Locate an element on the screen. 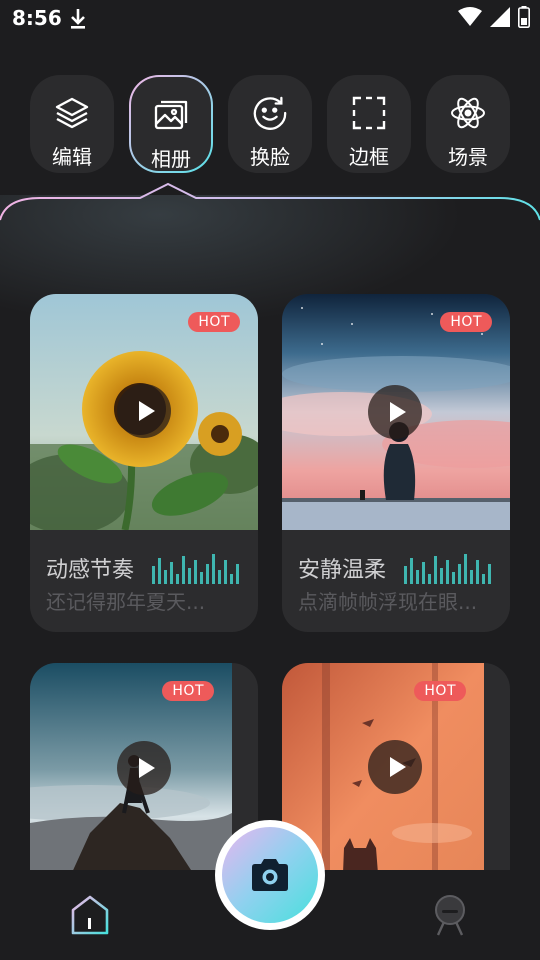  card-thumbnail-hiker: HOT is located at coordinates (131, 781).